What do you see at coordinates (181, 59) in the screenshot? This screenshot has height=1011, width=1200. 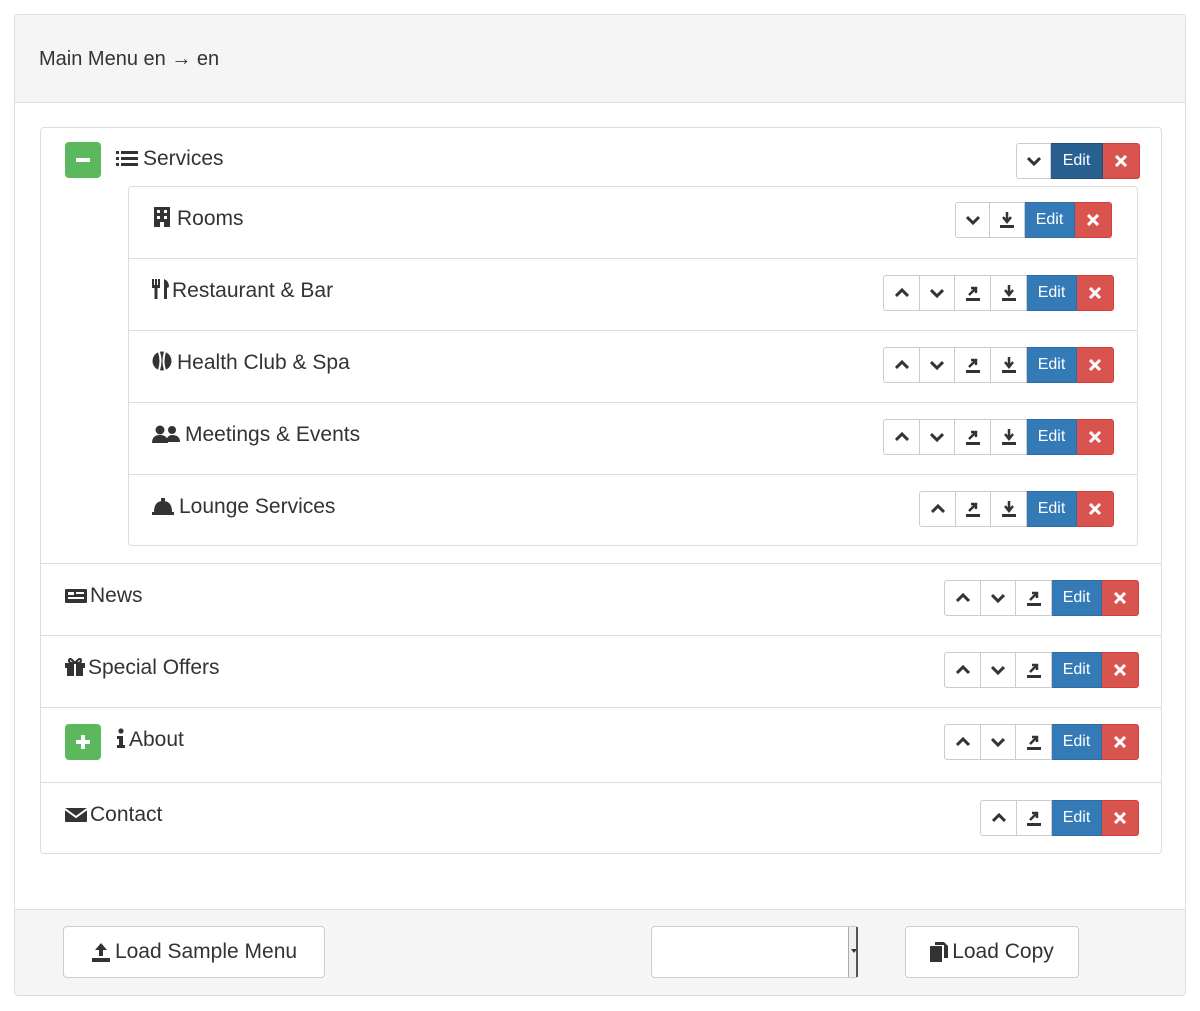 I see `arrow-right-icon: →` at bounding box center [181, 59].